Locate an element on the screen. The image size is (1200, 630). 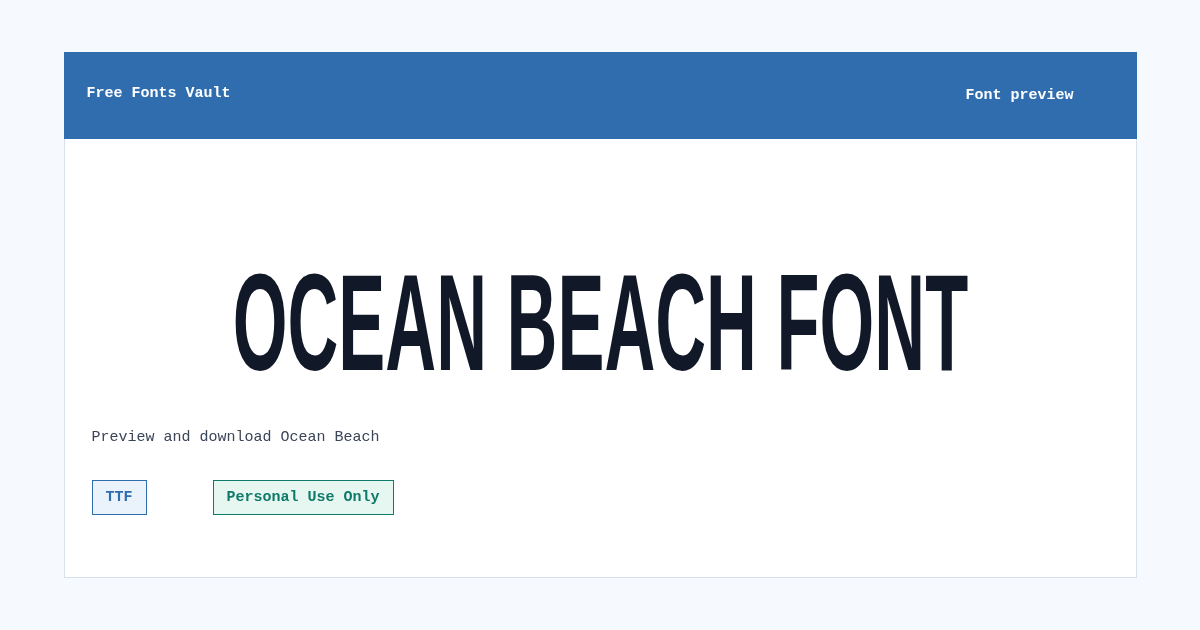
site-name: Free Fonts Vault is located at coordinates (158, 93).